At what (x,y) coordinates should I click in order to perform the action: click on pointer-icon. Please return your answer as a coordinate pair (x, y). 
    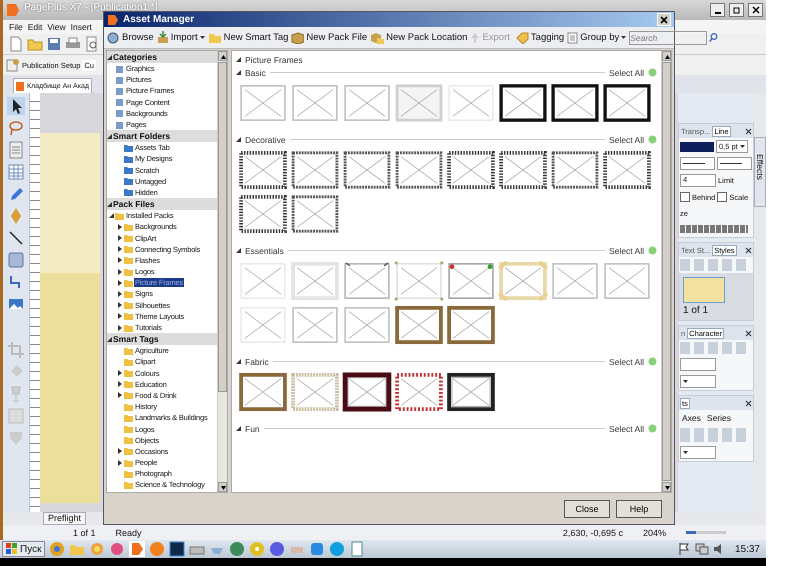
    Looking at the image, I should click on (16, 106).